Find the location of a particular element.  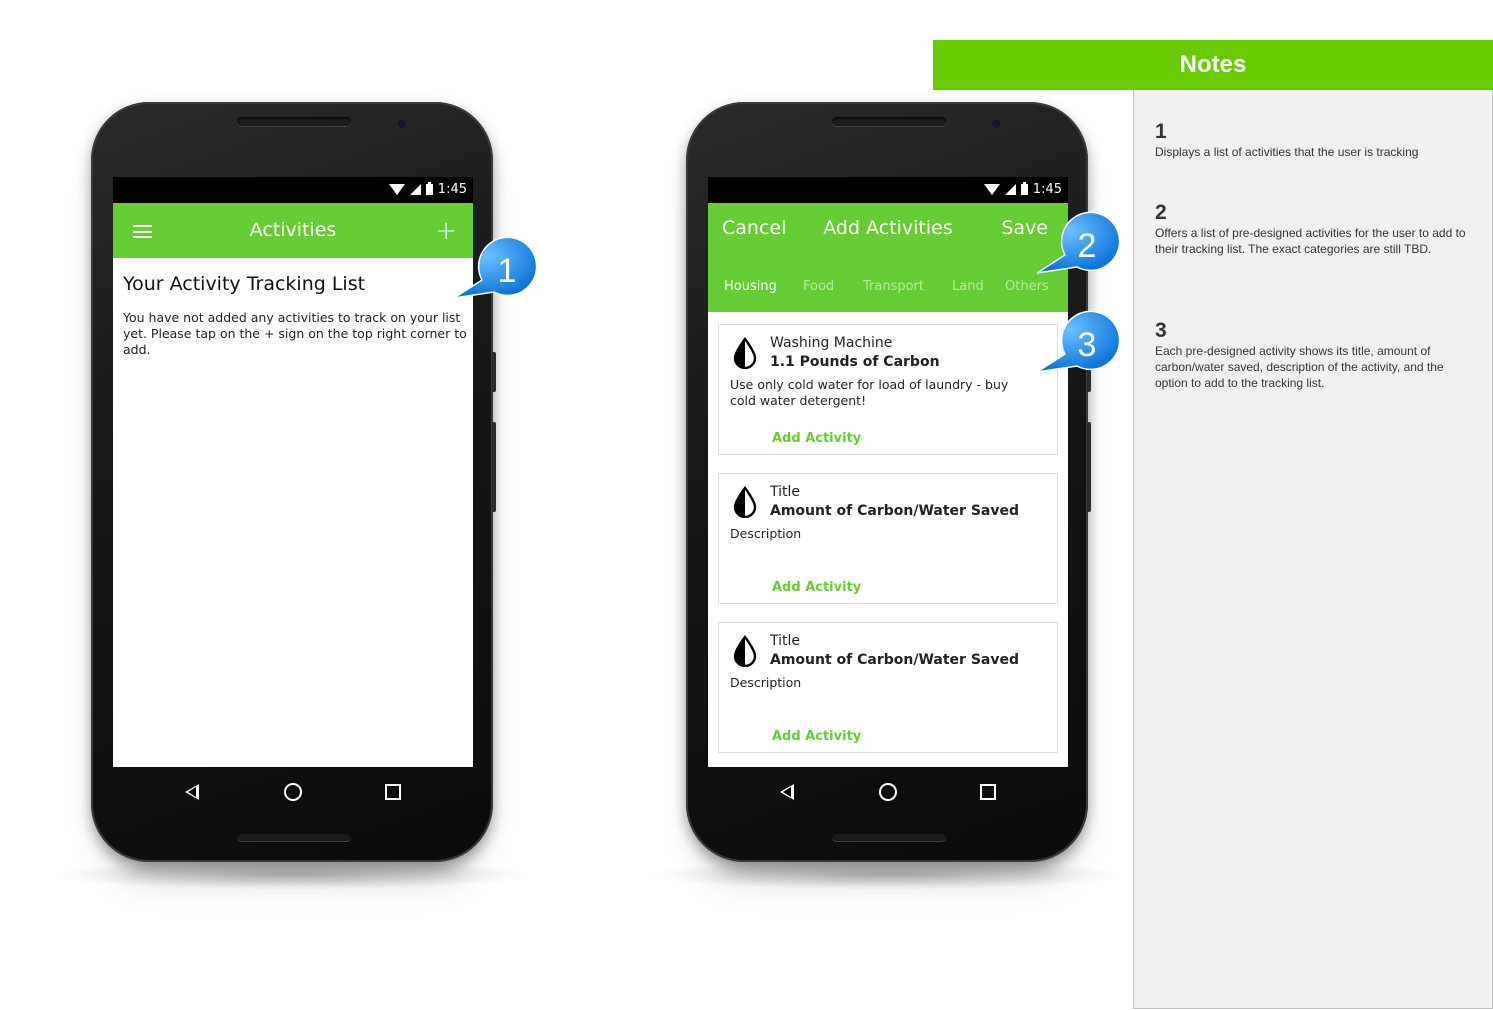

tab-transport: Transport is located at coordinates (893, 286).